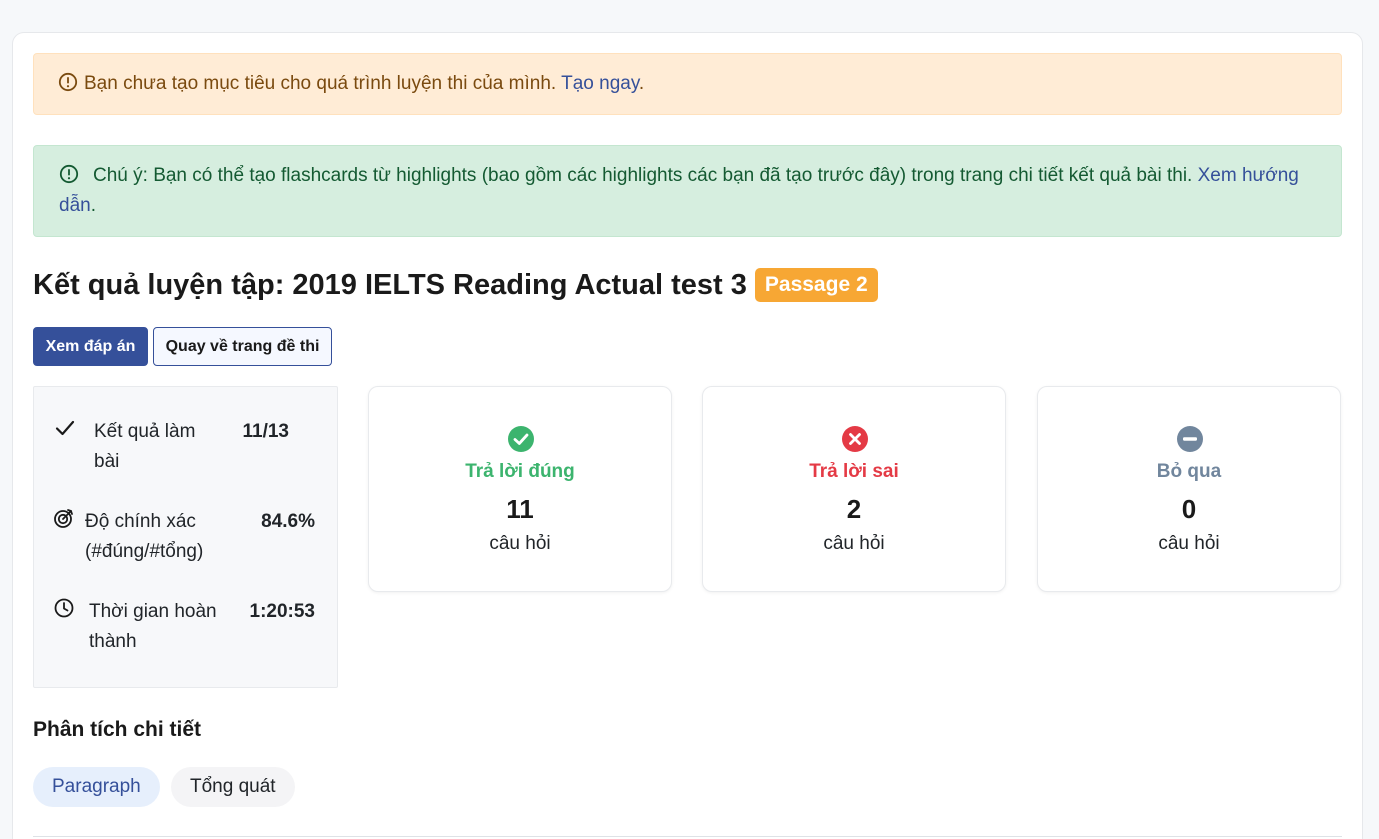  What do you see at coordinates (854, 543) in the screenshot?
I see `wrong-unit: câu hỏi` at bounding box center [854, 543].